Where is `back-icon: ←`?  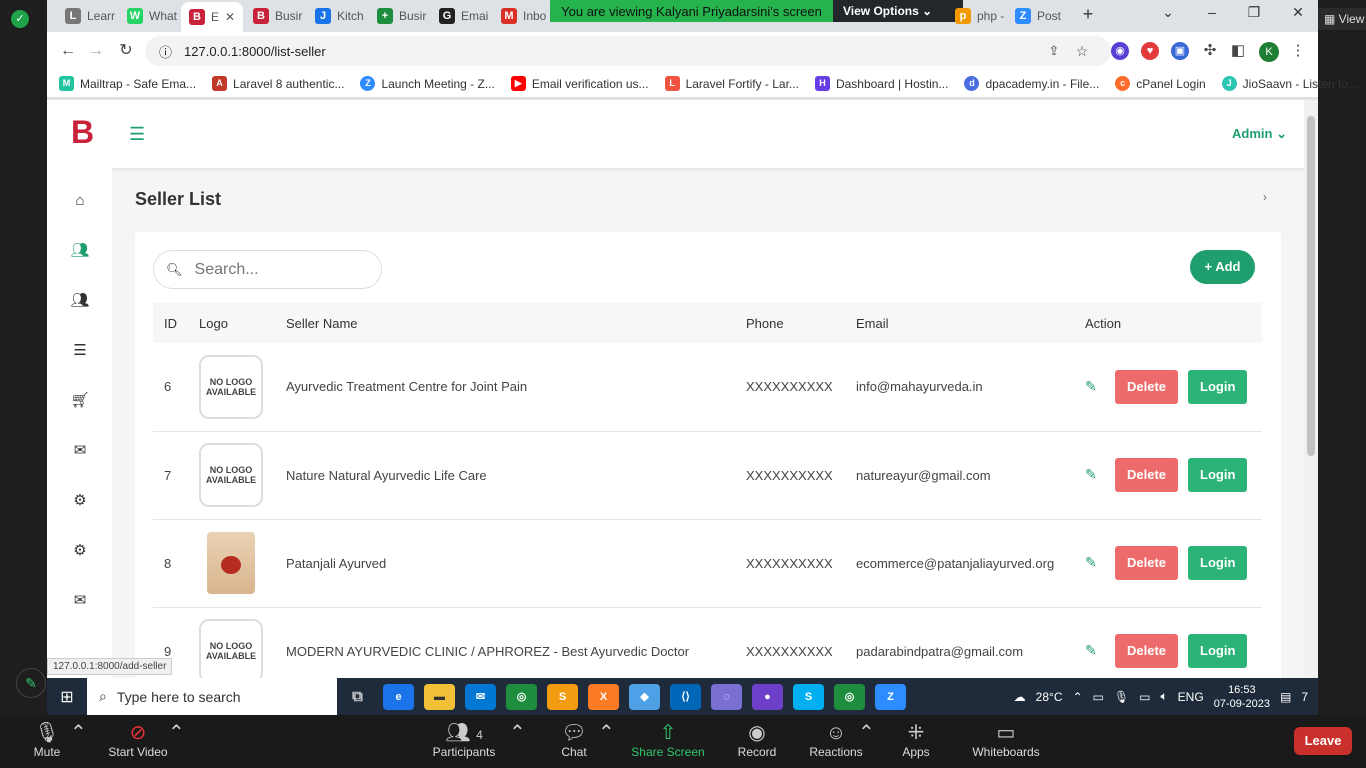 back-icon: ← is located at coordinates (68, 51).